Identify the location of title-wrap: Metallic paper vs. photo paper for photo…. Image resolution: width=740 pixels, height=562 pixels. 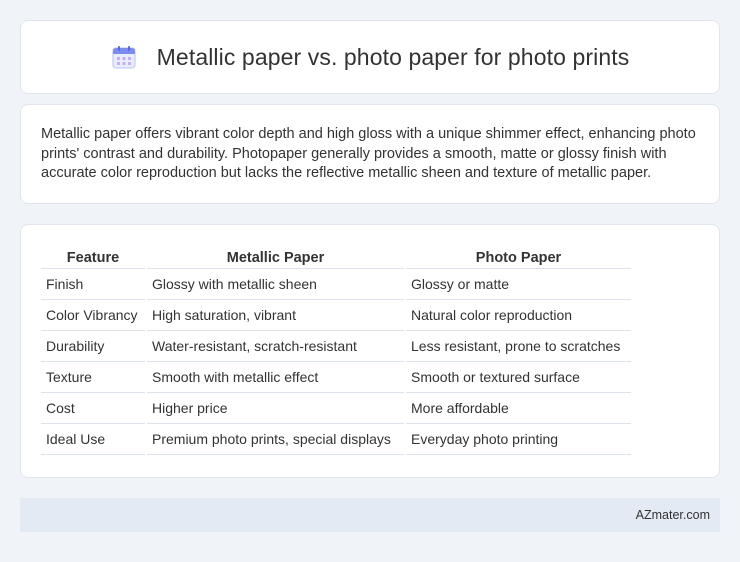
(370, 57).